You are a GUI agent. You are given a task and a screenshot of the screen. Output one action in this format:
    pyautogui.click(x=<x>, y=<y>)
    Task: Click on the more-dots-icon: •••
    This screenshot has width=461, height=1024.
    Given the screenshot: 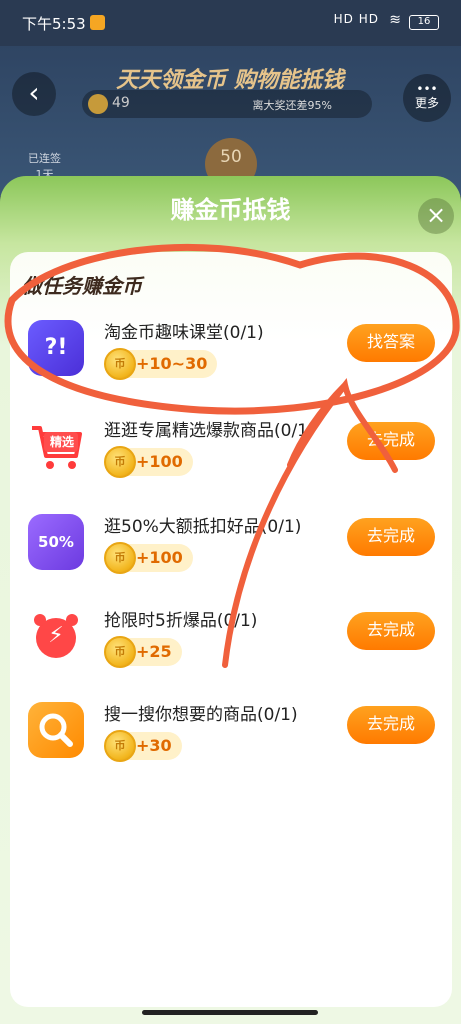 What is the action you would take?
    pyautogui.click(x=427, y=89)
    